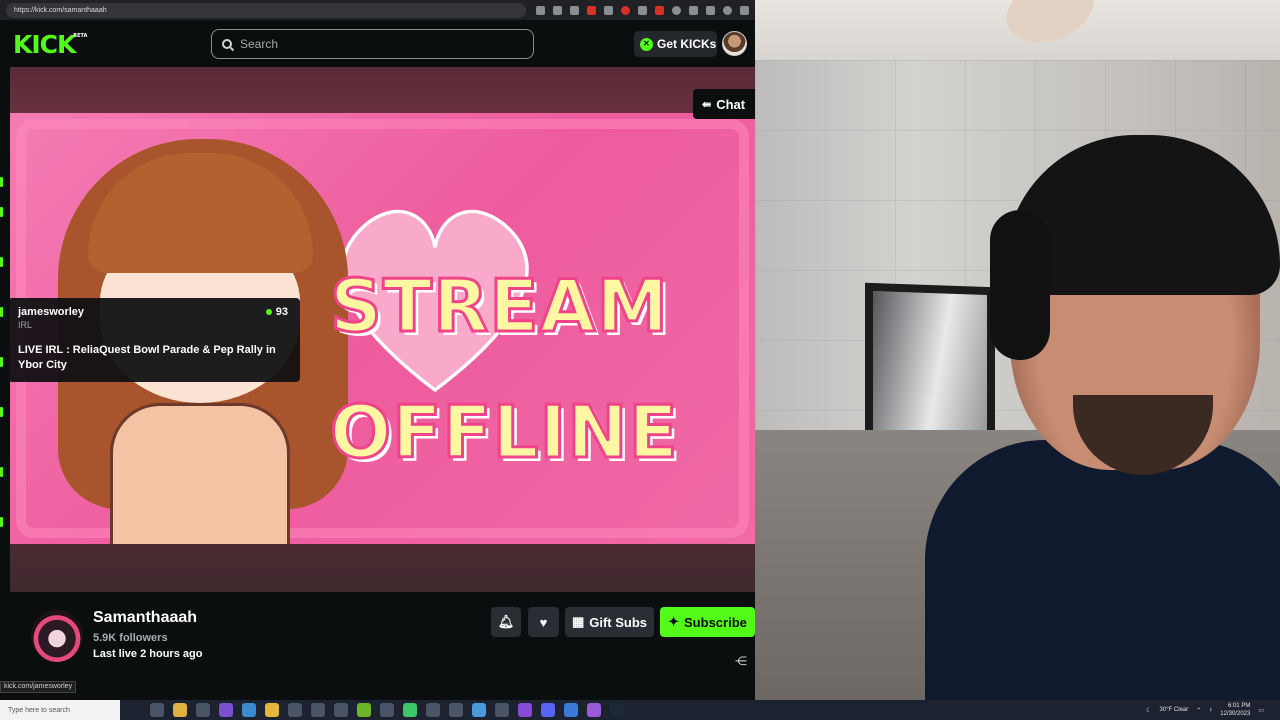  I want to click on character-dress, so click(200, 473).